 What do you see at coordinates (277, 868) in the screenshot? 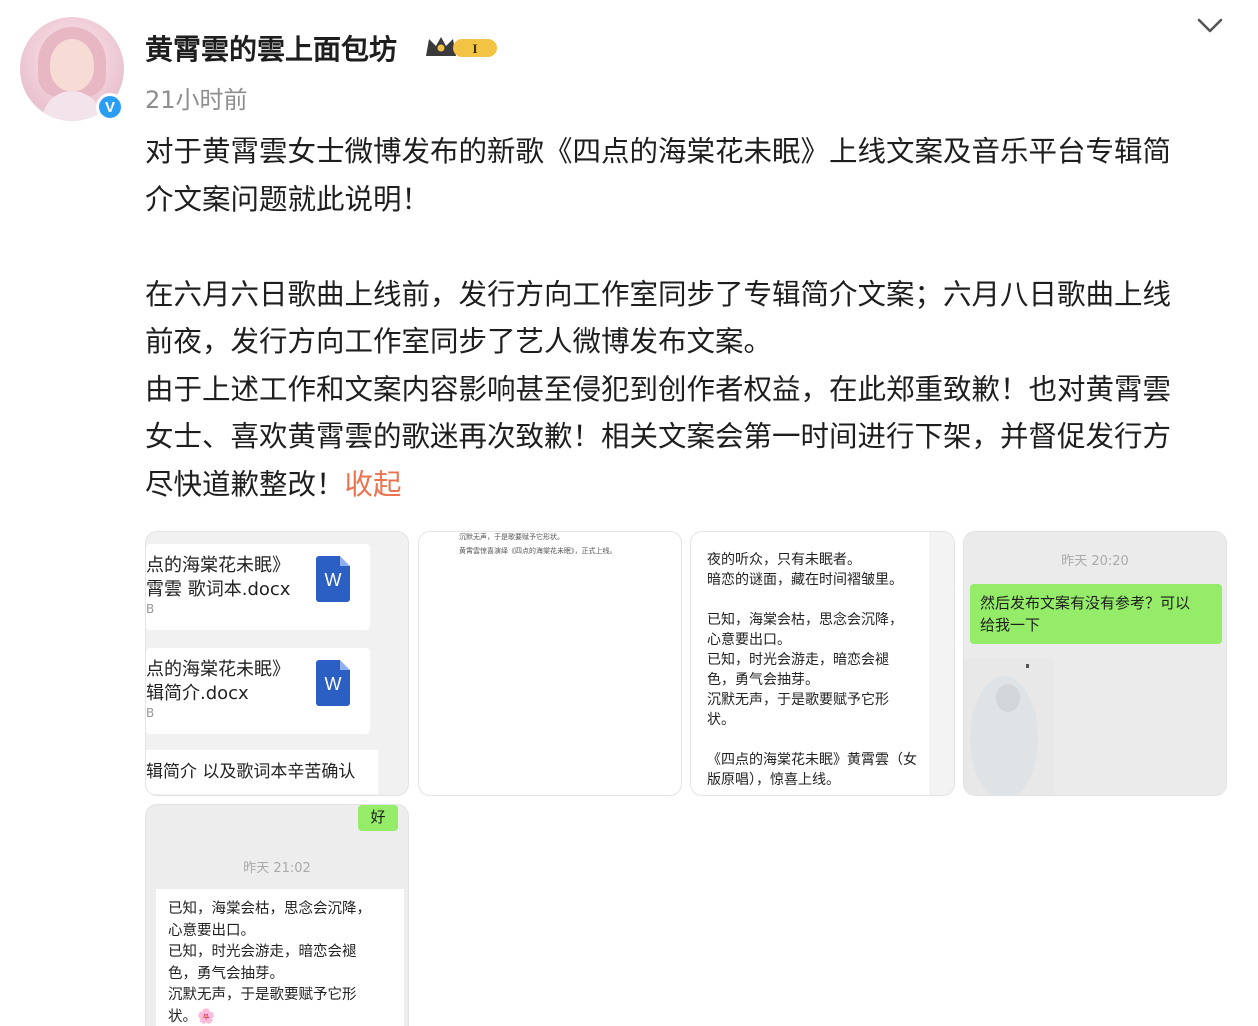
I see `chat-time: 昨天 21:02` at bounding box center [277, 868].